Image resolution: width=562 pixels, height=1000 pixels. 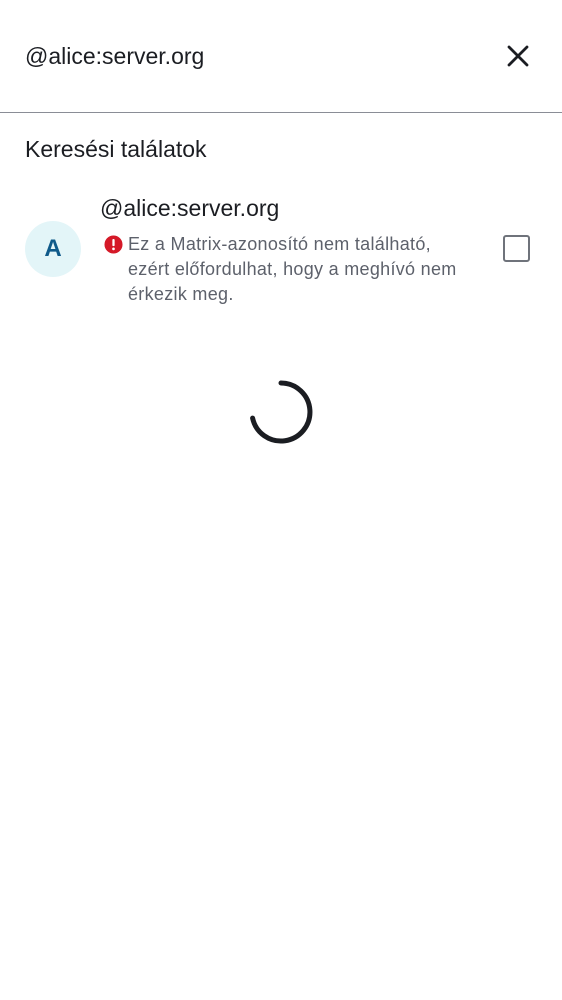 What do you see at coordinates (190, 208) in the screenshot?
I see `result-user-id: @alice:server.org` at bounding box center [190, 208].